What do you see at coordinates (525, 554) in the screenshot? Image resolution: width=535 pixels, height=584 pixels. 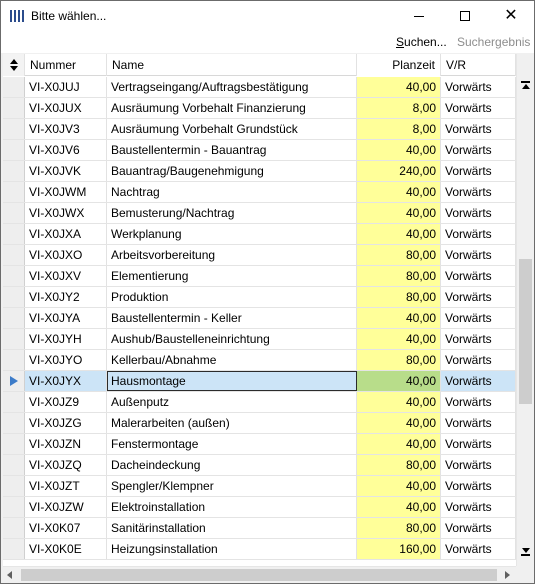 I see `scroll-to-bottom-button` at bounding box center [525, 554].